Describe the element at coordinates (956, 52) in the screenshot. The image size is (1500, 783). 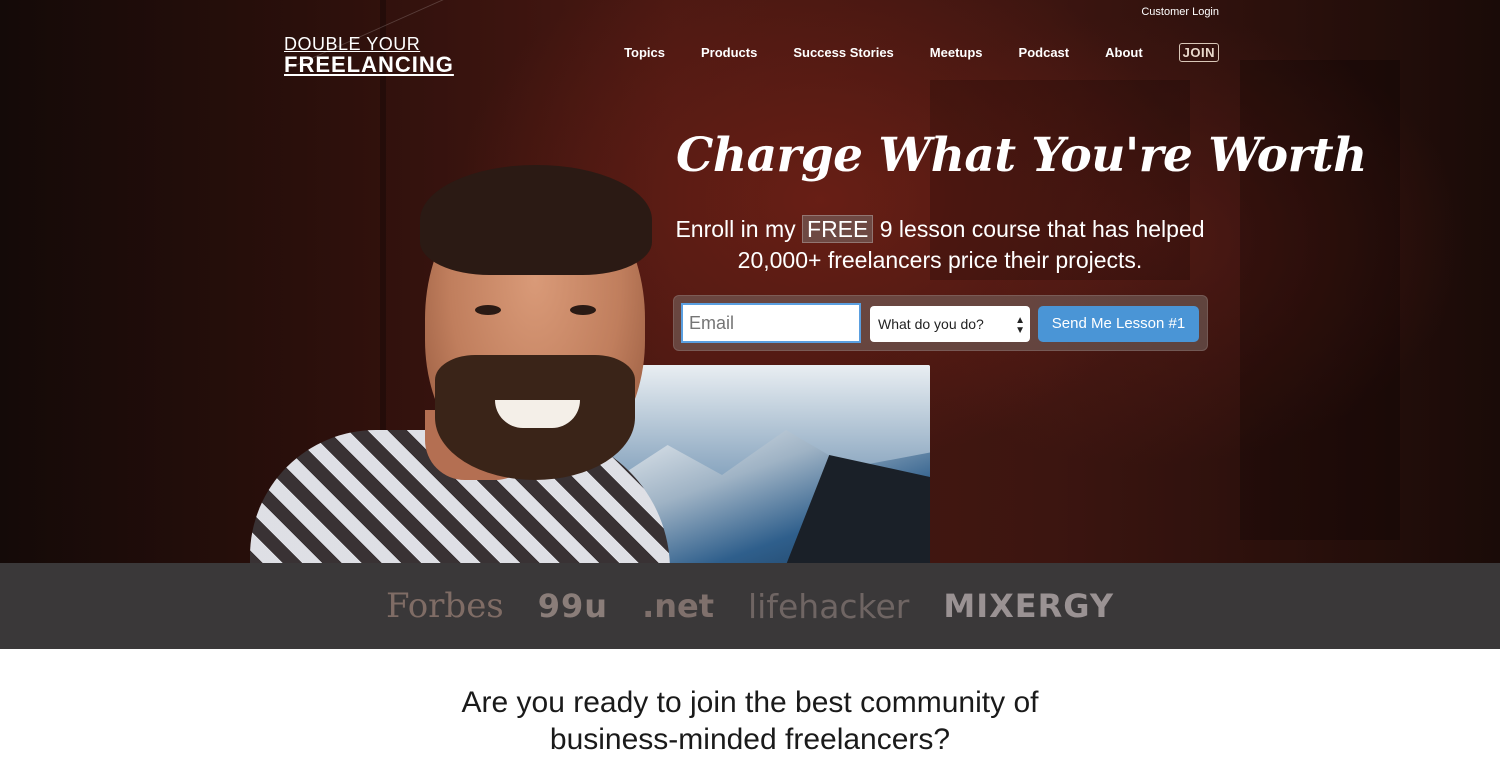
I see `nav-meetups: Meetups` at that location.